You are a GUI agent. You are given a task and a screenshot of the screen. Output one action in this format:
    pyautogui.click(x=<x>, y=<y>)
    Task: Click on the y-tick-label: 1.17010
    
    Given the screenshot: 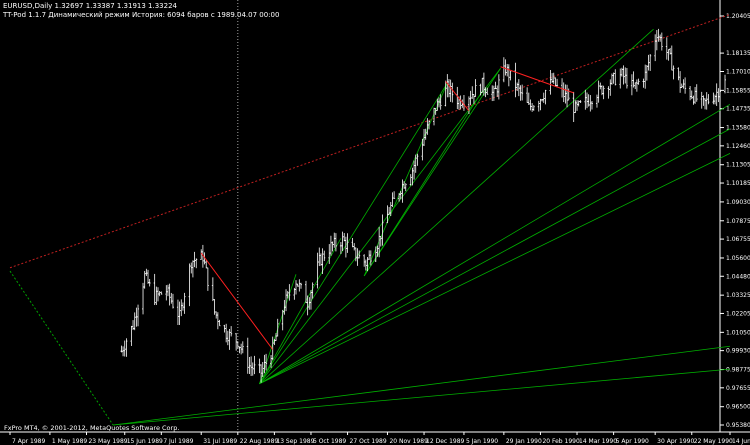 What is the action you would take?
    pyautogui.click(x=738, y=71)
    